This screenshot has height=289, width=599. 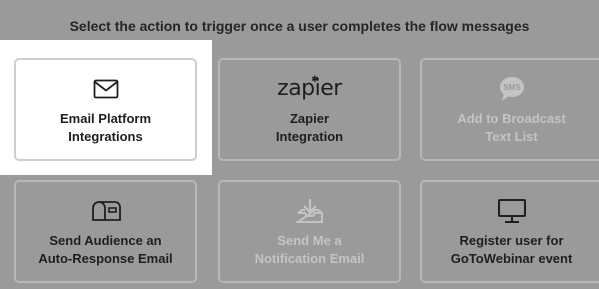 I want to click on card-label: Email Platform Integrations, so click(x=105, y=127).